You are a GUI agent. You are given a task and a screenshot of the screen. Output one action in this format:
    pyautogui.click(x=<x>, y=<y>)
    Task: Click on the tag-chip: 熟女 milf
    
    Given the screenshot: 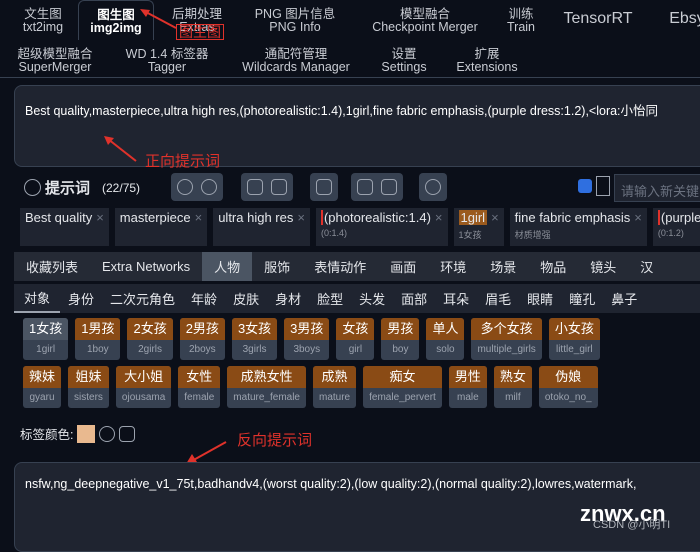 What is the action you would take?
    pyautogui.click(x=512, y=387)
    